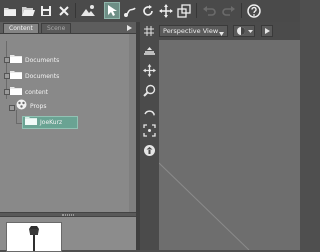 The image size is (320, 252). I want to click on panel-tabs: Content Scene, so click(68, 28).